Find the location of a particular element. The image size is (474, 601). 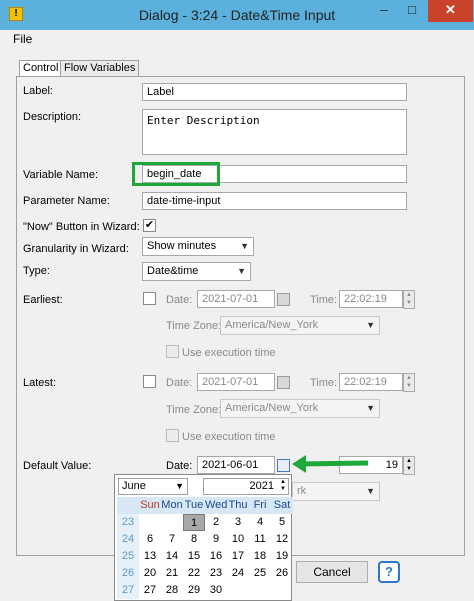

latest-time-input: 22:02:19 is located at coordinates (371, 382).